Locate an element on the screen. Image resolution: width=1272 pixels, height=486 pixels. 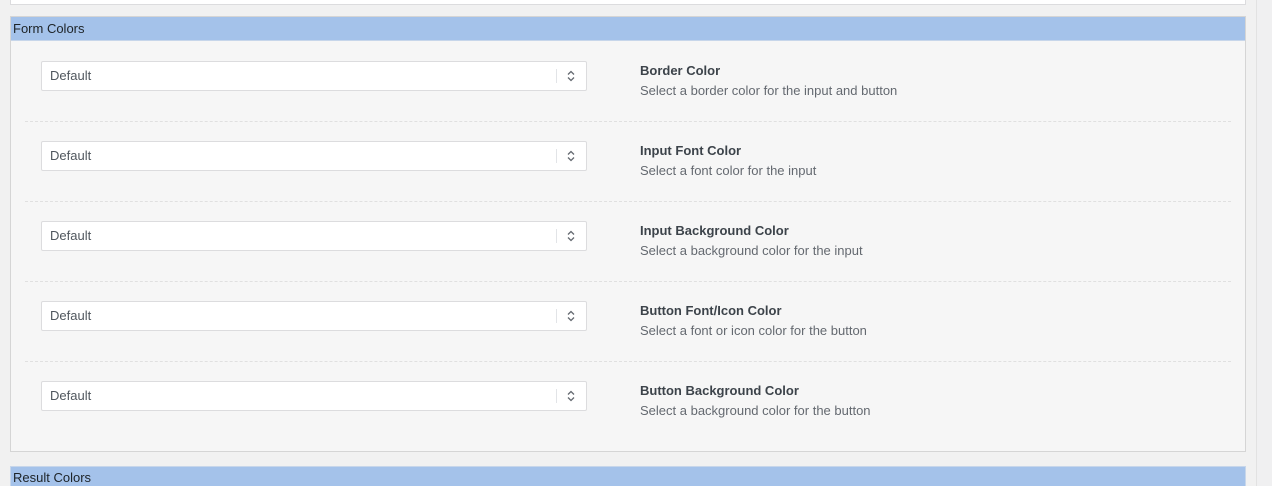
setting-title: Input Font Color is located at coordinates (691, 150).